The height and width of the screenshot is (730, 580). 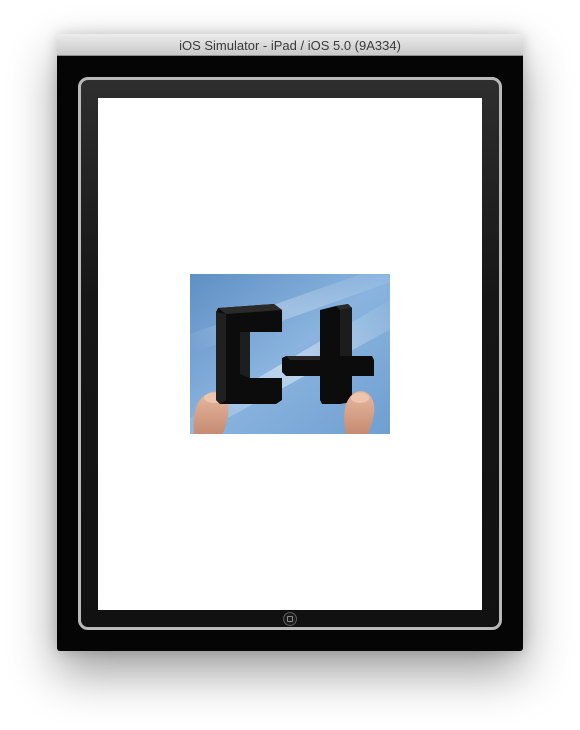 I want to click on c4-logo-image, so click(x=290, y=354).